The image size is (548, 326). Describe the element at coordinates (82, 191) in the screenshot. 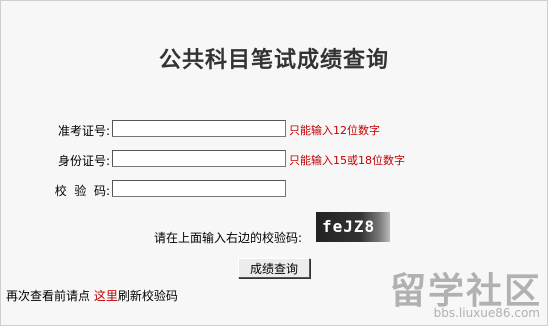

I see `code-label: 校 验 码:` at that location.